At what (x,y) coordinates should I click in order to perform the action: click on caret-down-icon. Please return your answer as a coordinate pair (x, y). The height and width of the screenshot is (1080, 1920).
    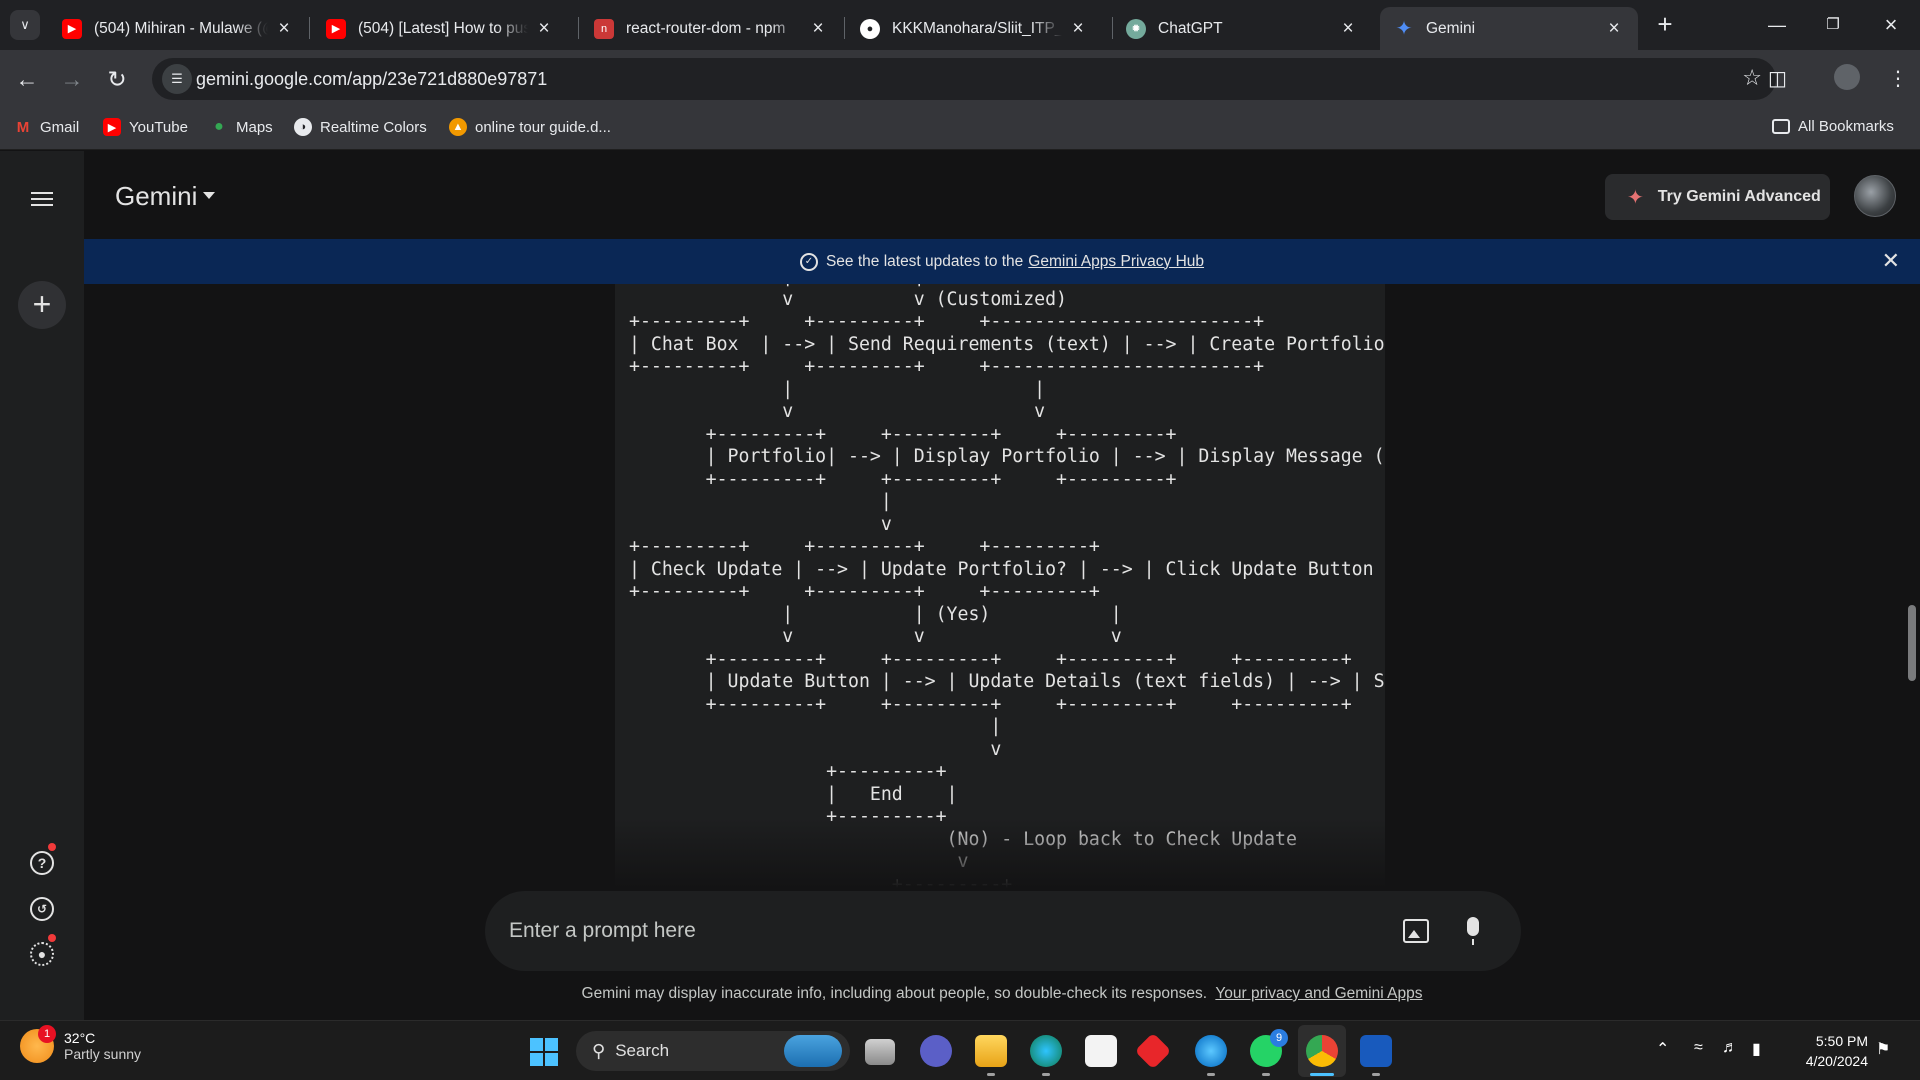
    Looking at the image, I should click on (209, 195).